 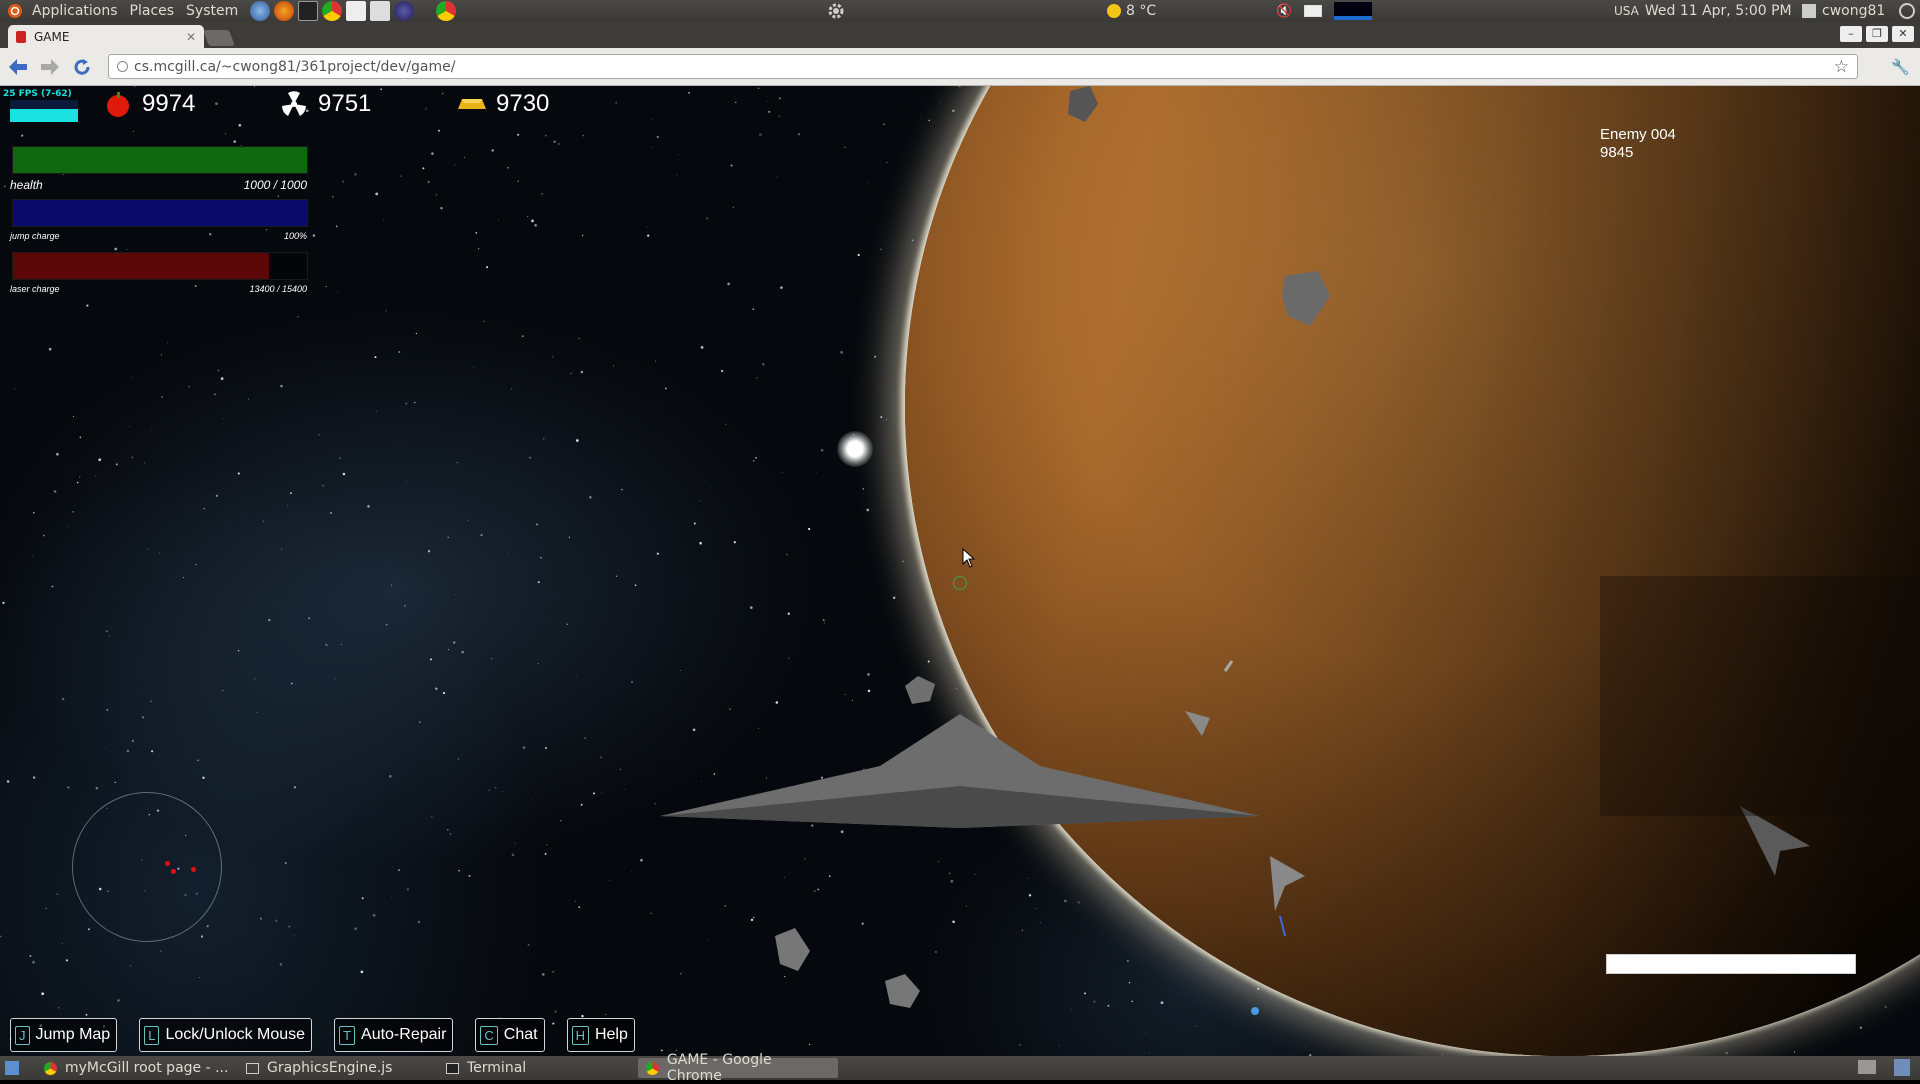 I want to click on terminal-launcher-icon, so click(x=308, y=11).